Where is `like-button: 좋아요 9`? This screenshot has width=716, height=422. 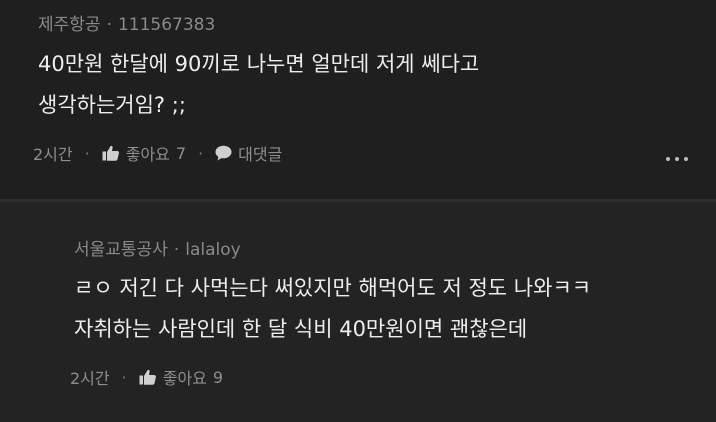
like-button: 좋아요 9 is located at coordinates (181, 377).